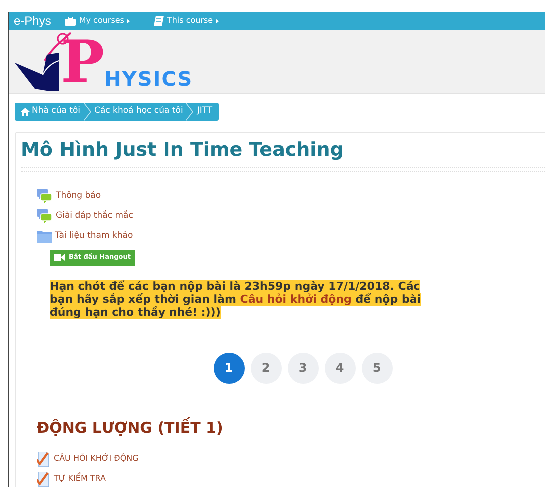  What do you see at coordinates (83, 61) in the screenshot?
I see `logo-initial: P` at bounding box center [83, 61].